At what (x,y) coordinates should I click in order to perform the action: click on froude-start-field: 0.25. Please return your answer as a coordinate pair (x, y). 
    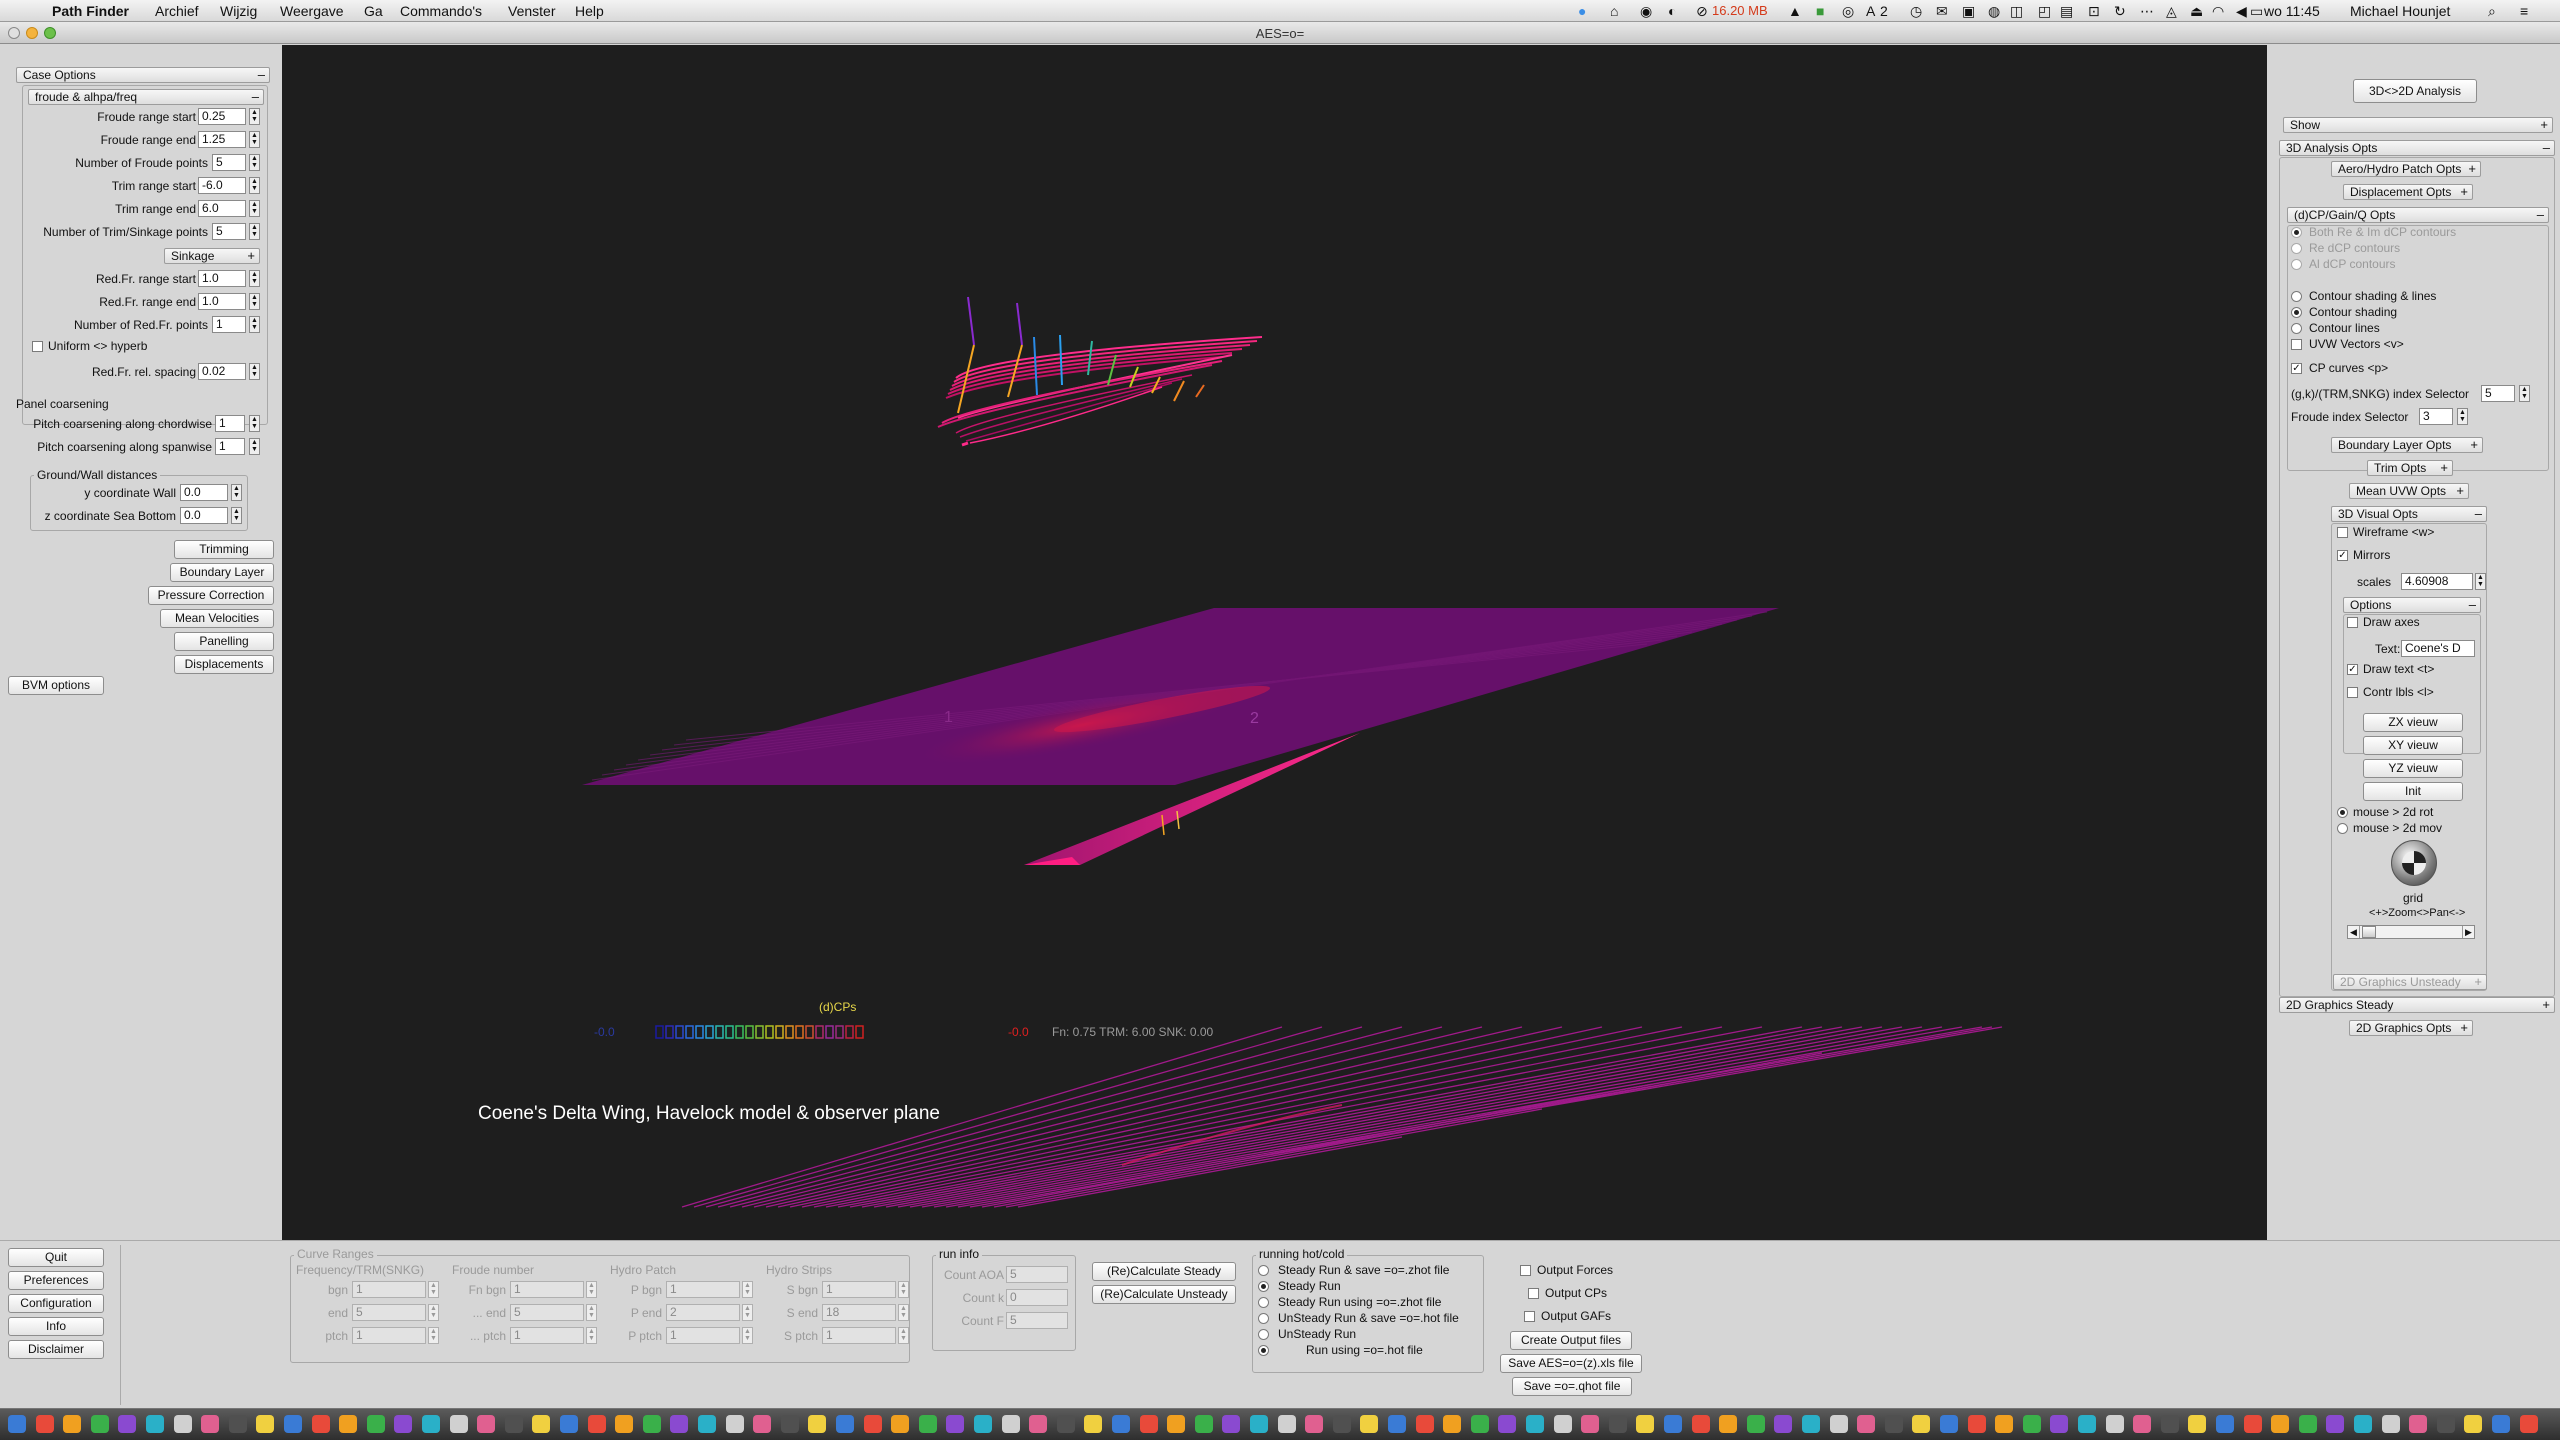
    Looking at the image, I should click on (222, 116).